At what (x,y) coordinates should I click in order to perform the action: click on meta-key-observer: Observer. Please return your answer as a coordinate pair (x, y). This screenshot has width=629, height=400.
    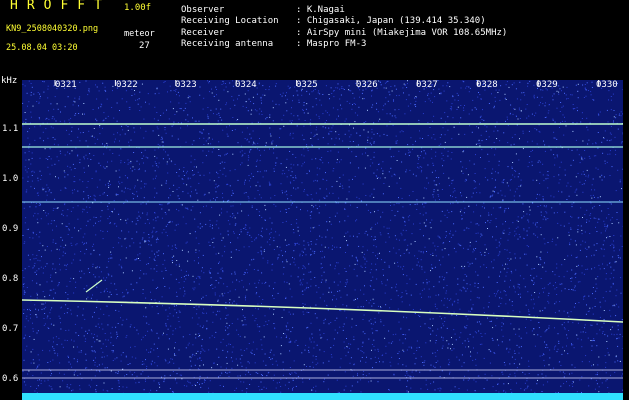
    Looking at the image, I should click on (203, 10).